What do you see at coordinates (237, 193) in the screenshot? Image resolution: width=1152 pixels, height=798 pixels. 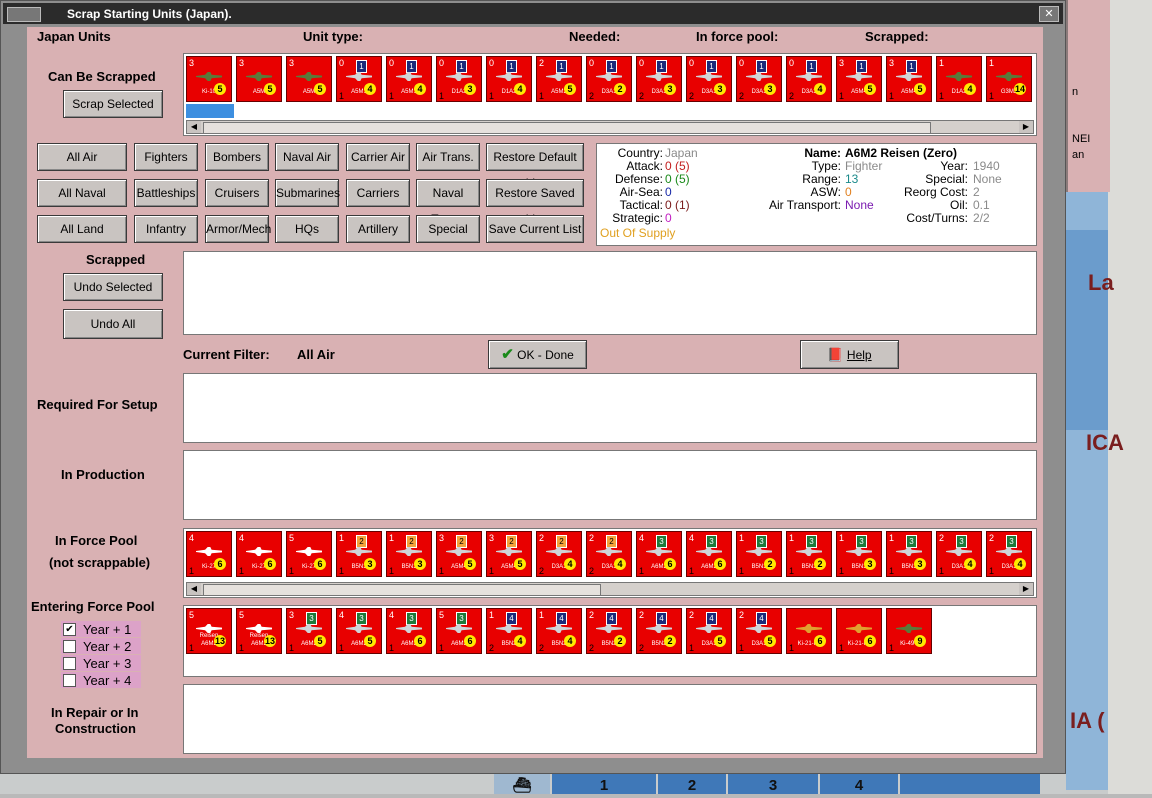 I see `filter-button-cruisers: Cruisers` at bounding box center [237, 193].